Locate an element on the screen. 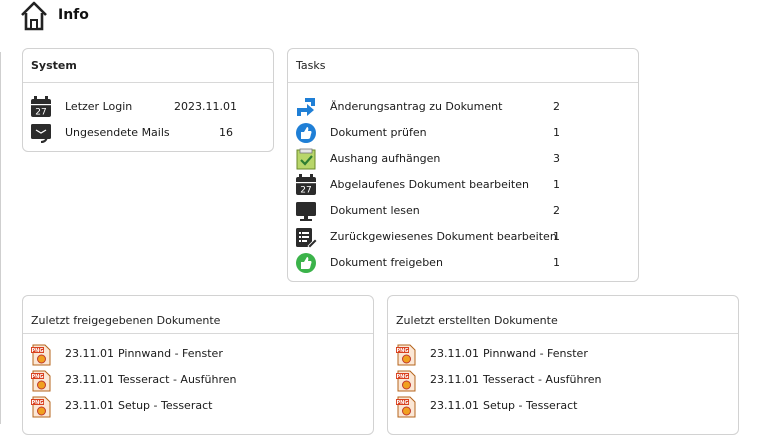  task-row: Dokument prüfen 1 is located at coordinates (463, 133).